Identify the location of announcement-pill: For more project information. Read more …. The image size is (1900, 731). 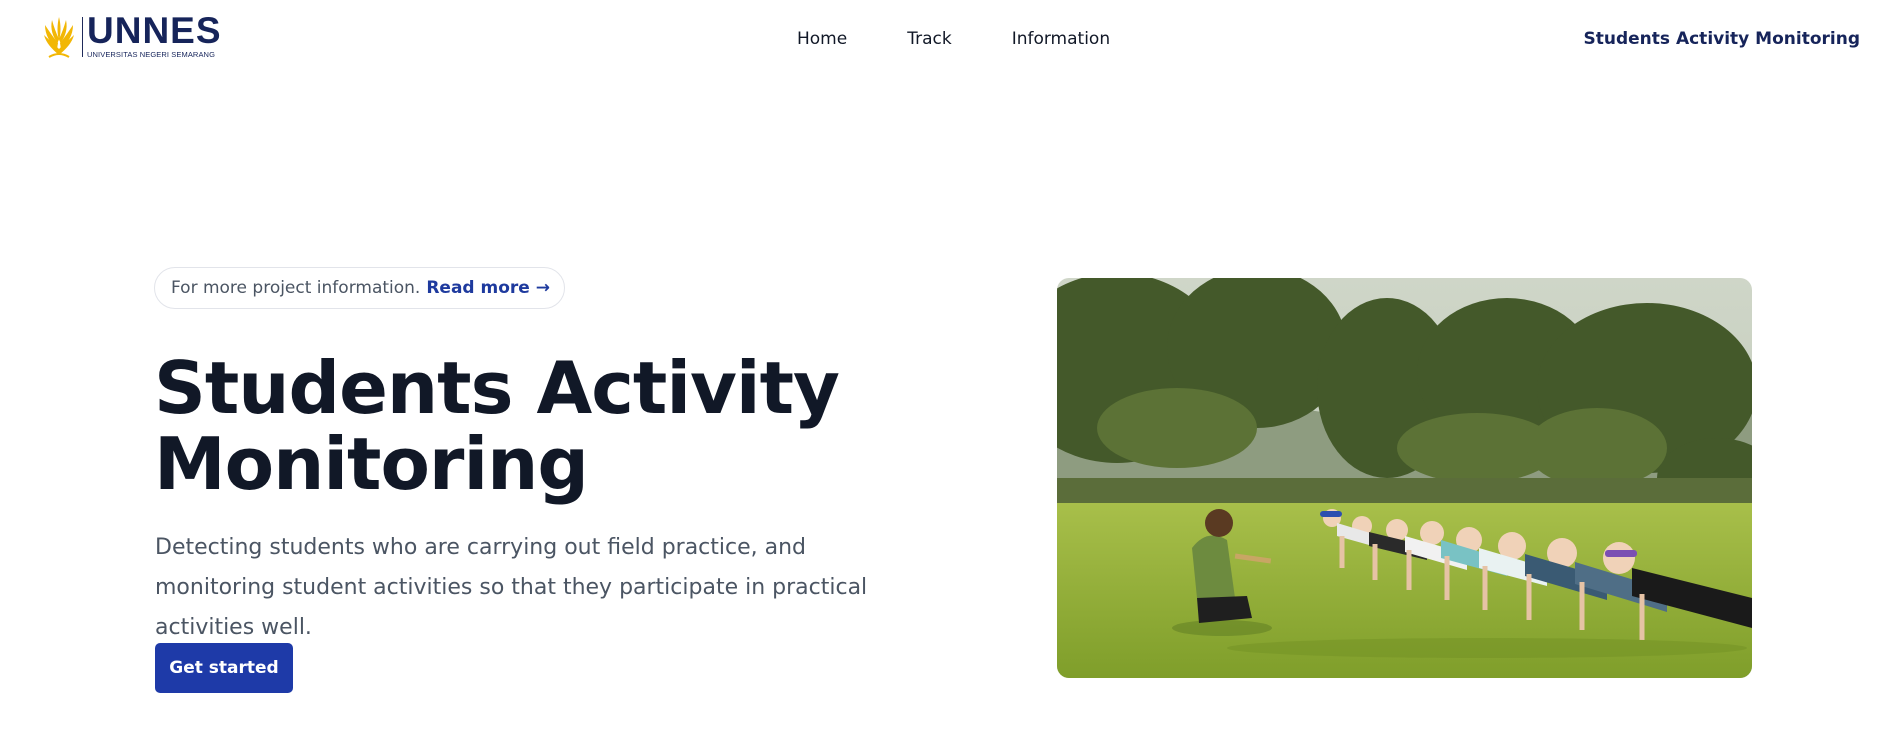
(359, 288).